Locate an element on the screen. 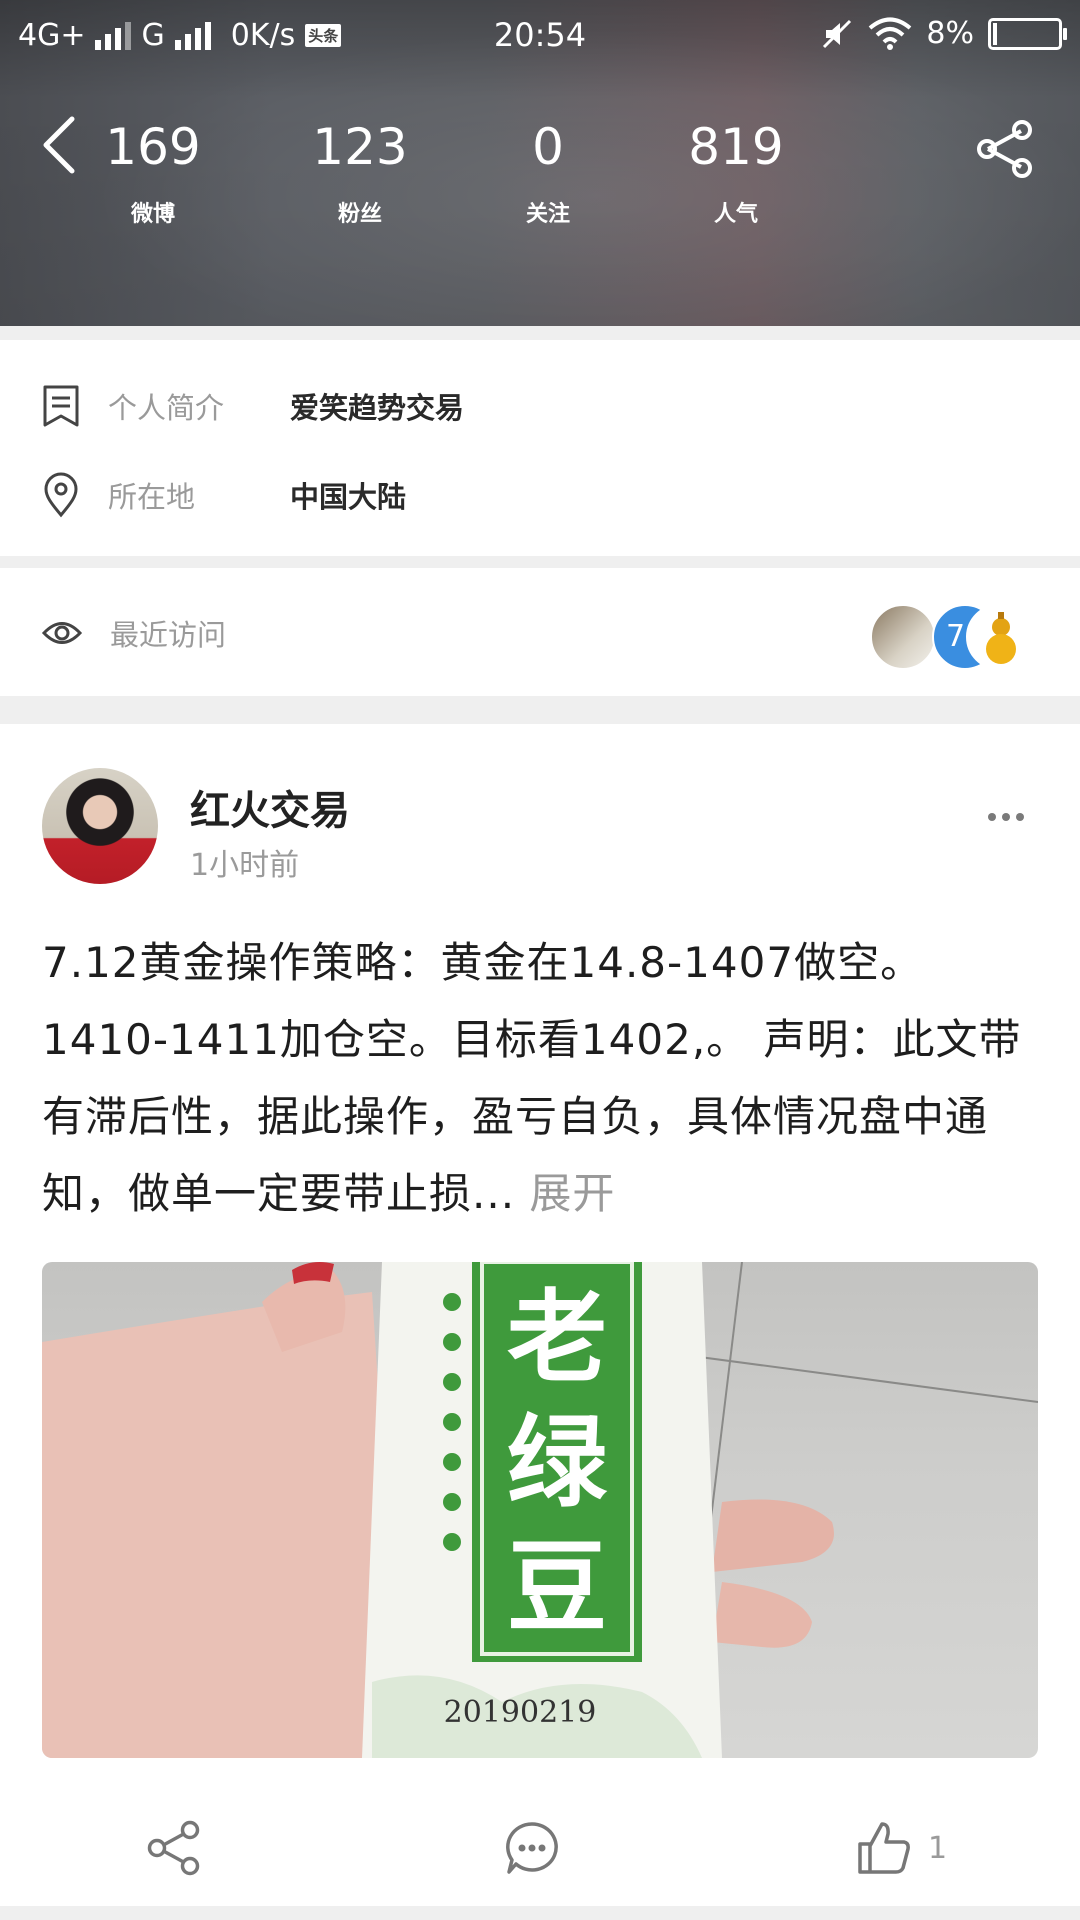 Image resolution: width=1080 pixels, height=1920 pixels. share-icon is located at coordinates (1005, 149).